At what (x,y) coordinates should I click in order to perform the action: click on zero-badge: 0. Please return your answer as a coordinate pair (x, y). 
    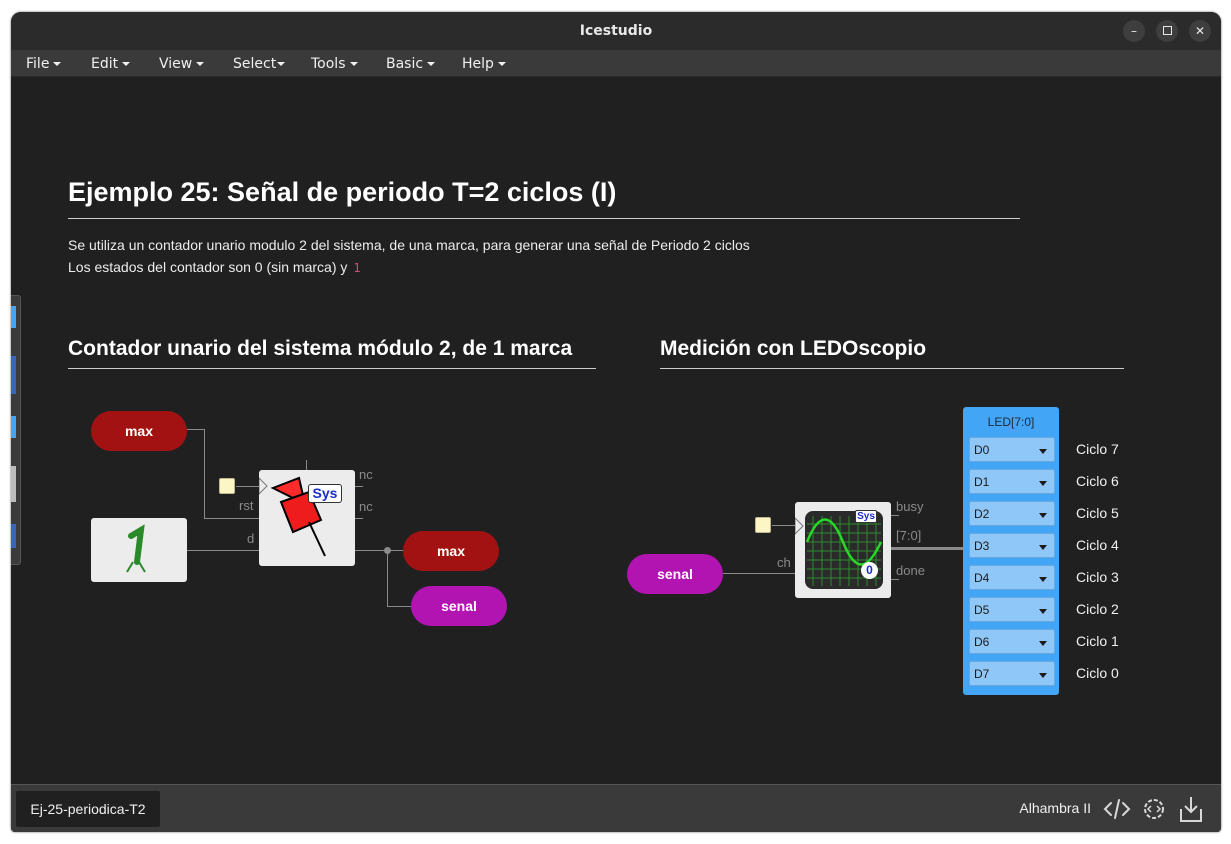
    Looking at the image, I should click on (869, 570).